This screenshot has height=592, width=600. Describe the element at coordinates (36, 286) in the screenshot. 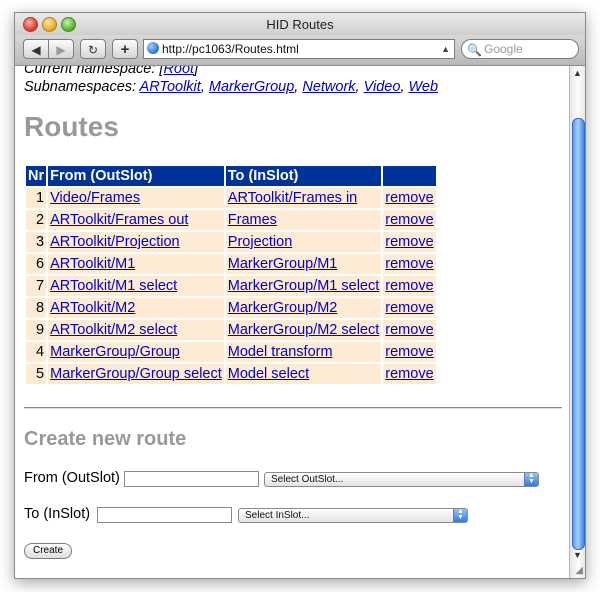

I see `row-nr: 7` at that location.